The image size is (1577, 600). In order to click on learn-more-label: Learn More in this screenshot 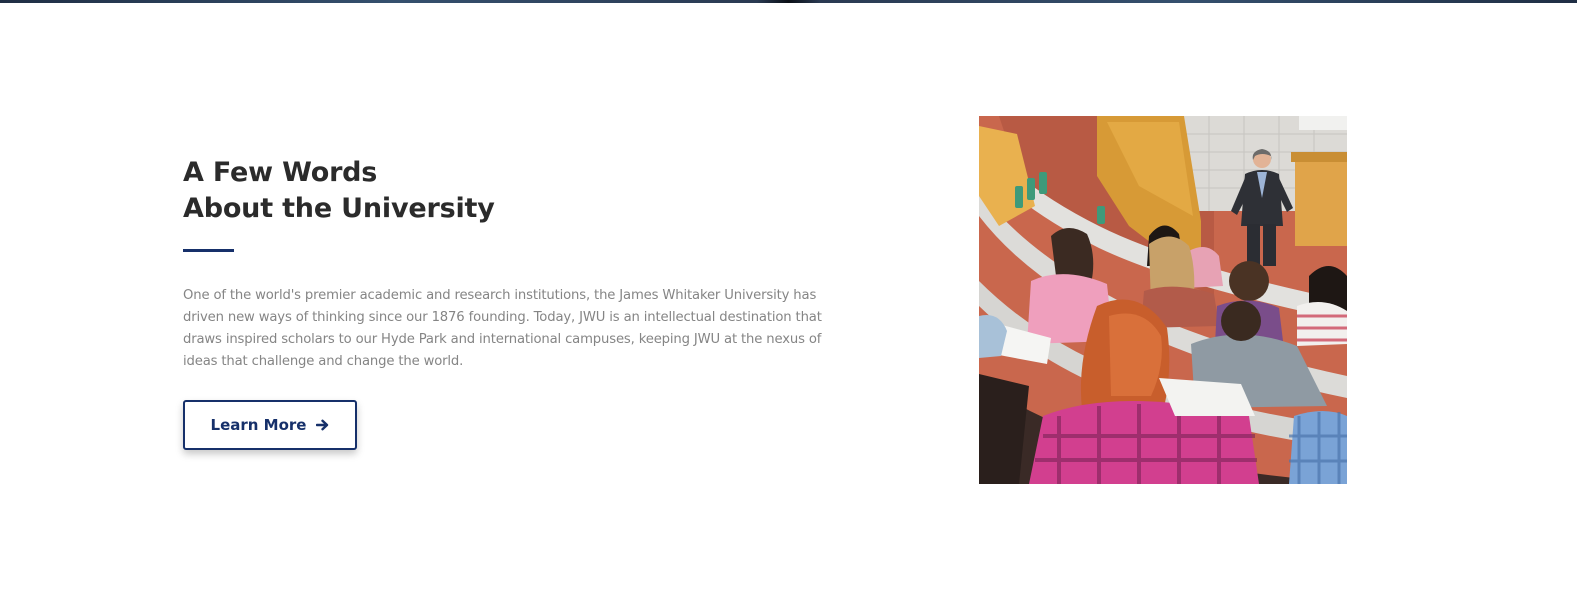, I will do `click(258, 425)`.